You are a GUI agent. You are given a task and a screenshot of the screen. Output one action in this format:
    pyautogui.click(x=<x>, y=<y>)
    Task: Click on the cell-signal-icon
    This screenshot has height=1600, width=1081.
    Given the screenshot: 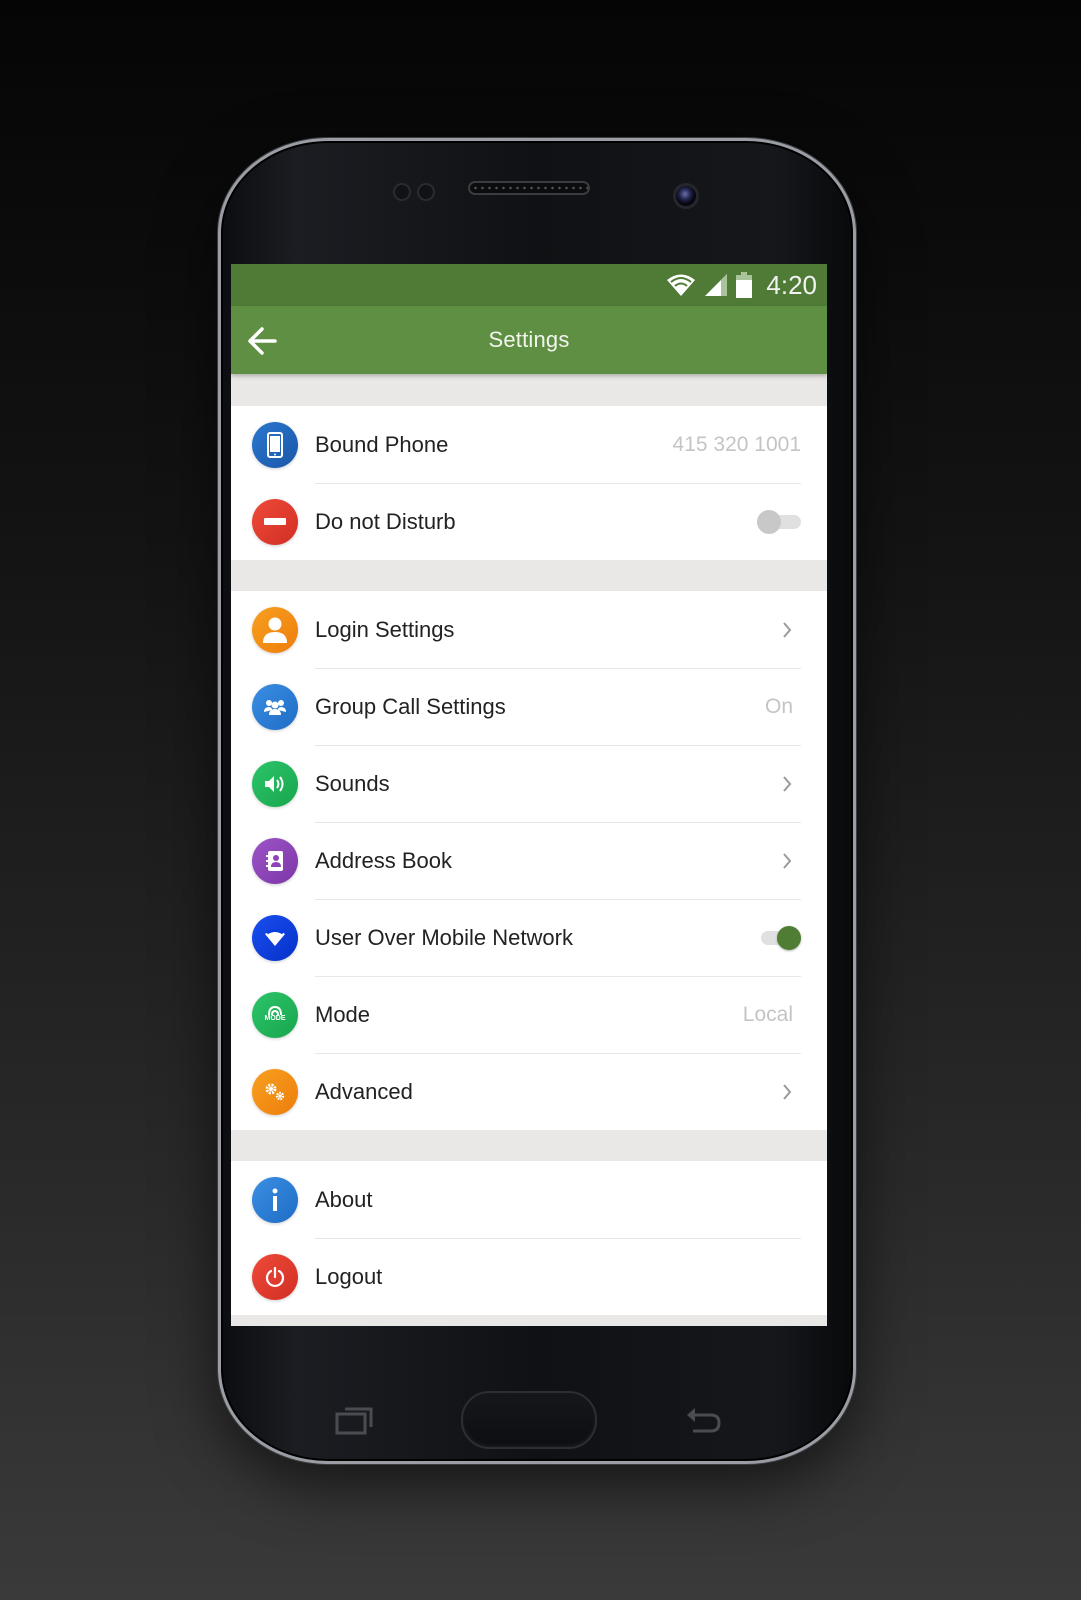 What is the action you would take?
    pyautogui.click(x=716, y=285)
    